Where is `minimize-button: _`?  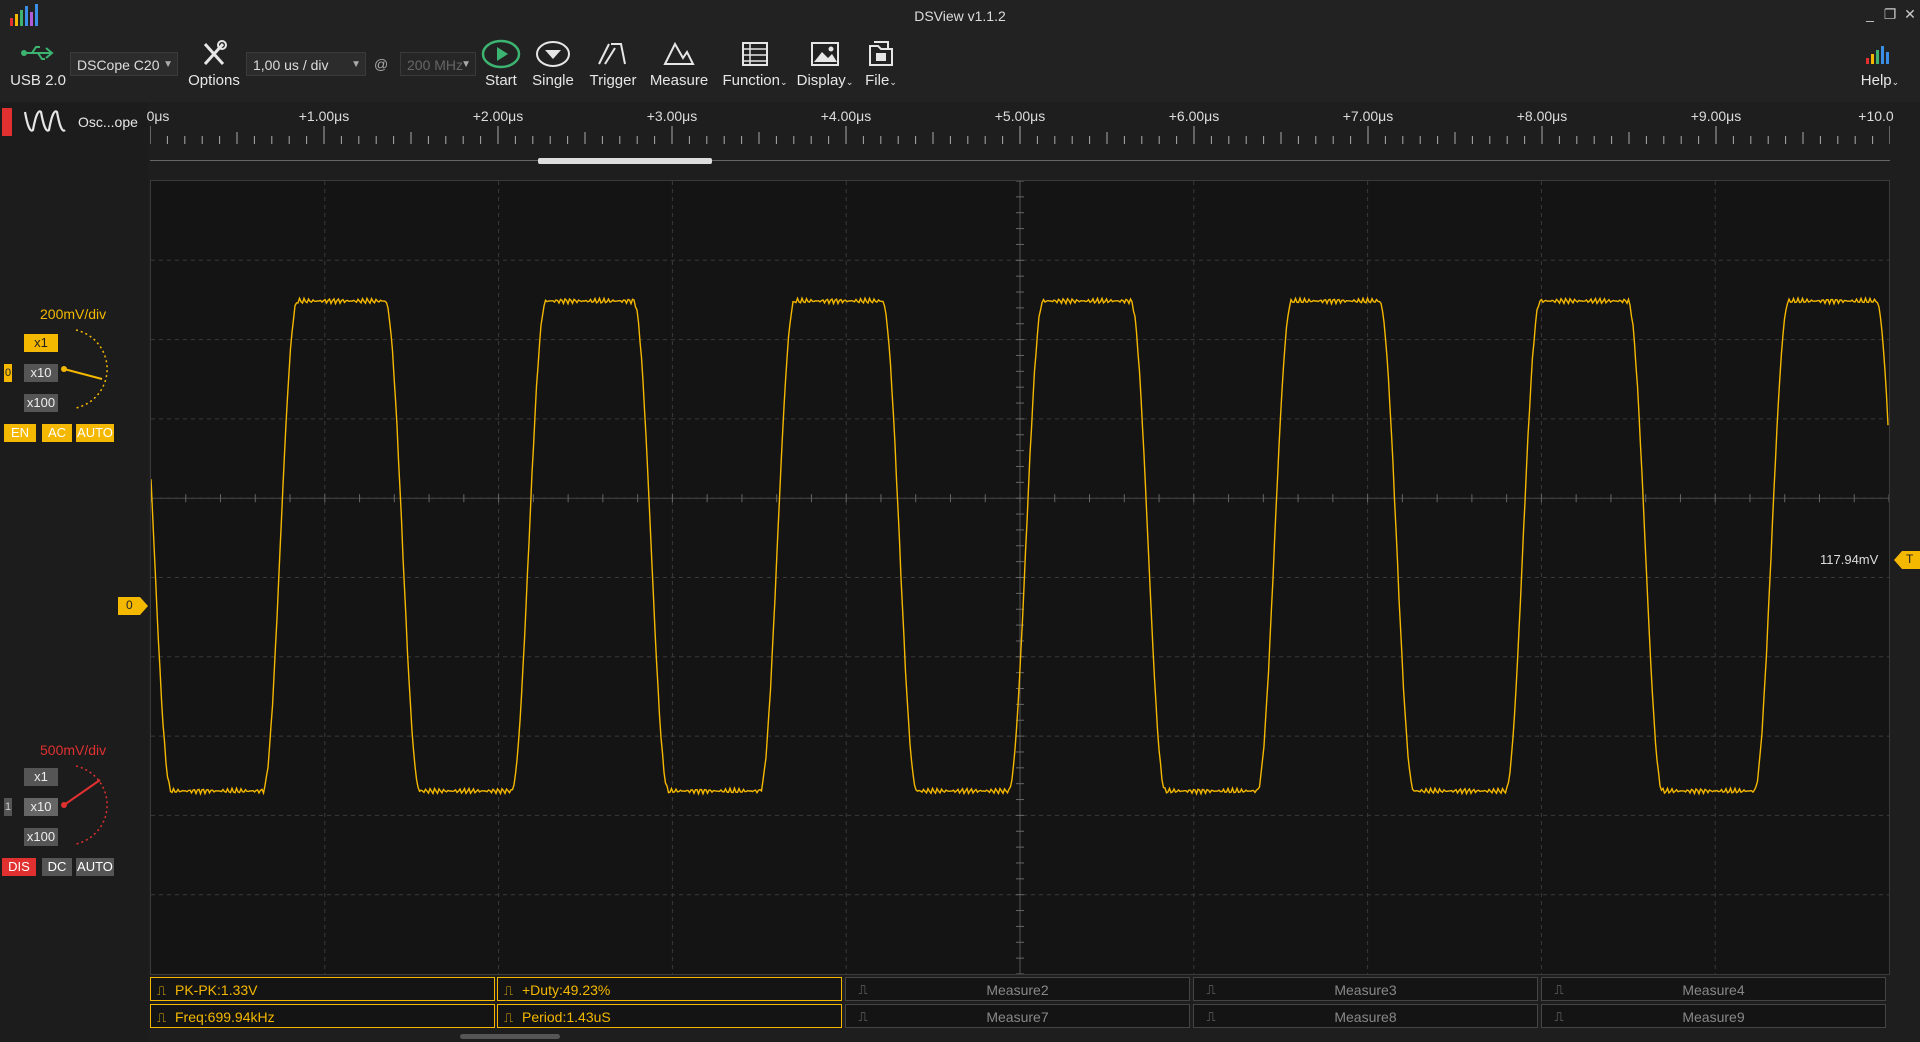 minimize-button: _ is located at coordinates (1870, 14).